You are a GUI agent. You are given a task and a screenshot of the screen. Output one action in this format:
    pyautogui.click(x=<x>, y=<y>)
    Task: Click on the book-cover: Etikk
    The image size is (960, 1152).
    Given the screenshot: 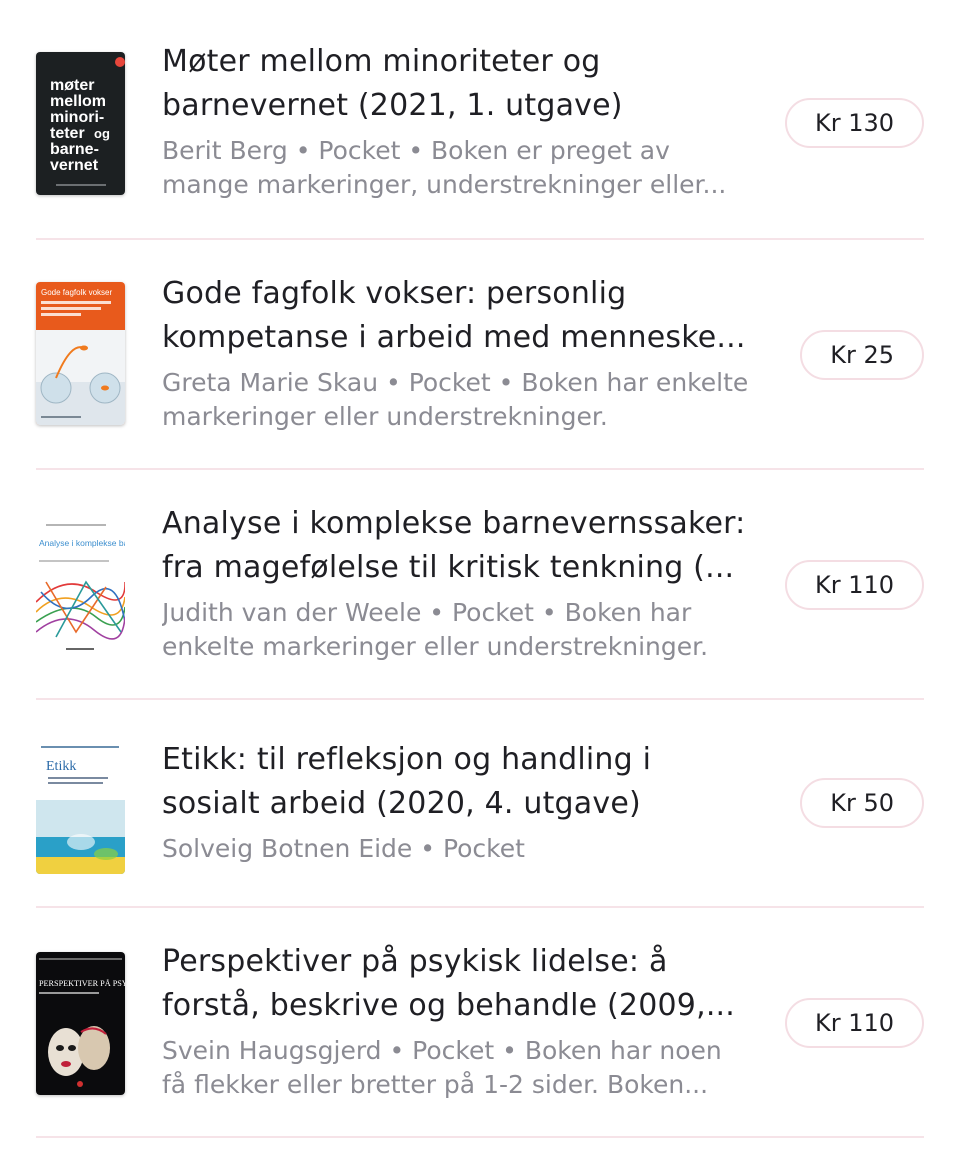 What is the action you would take?
    pyautogui.click(x=80, y=808)
    